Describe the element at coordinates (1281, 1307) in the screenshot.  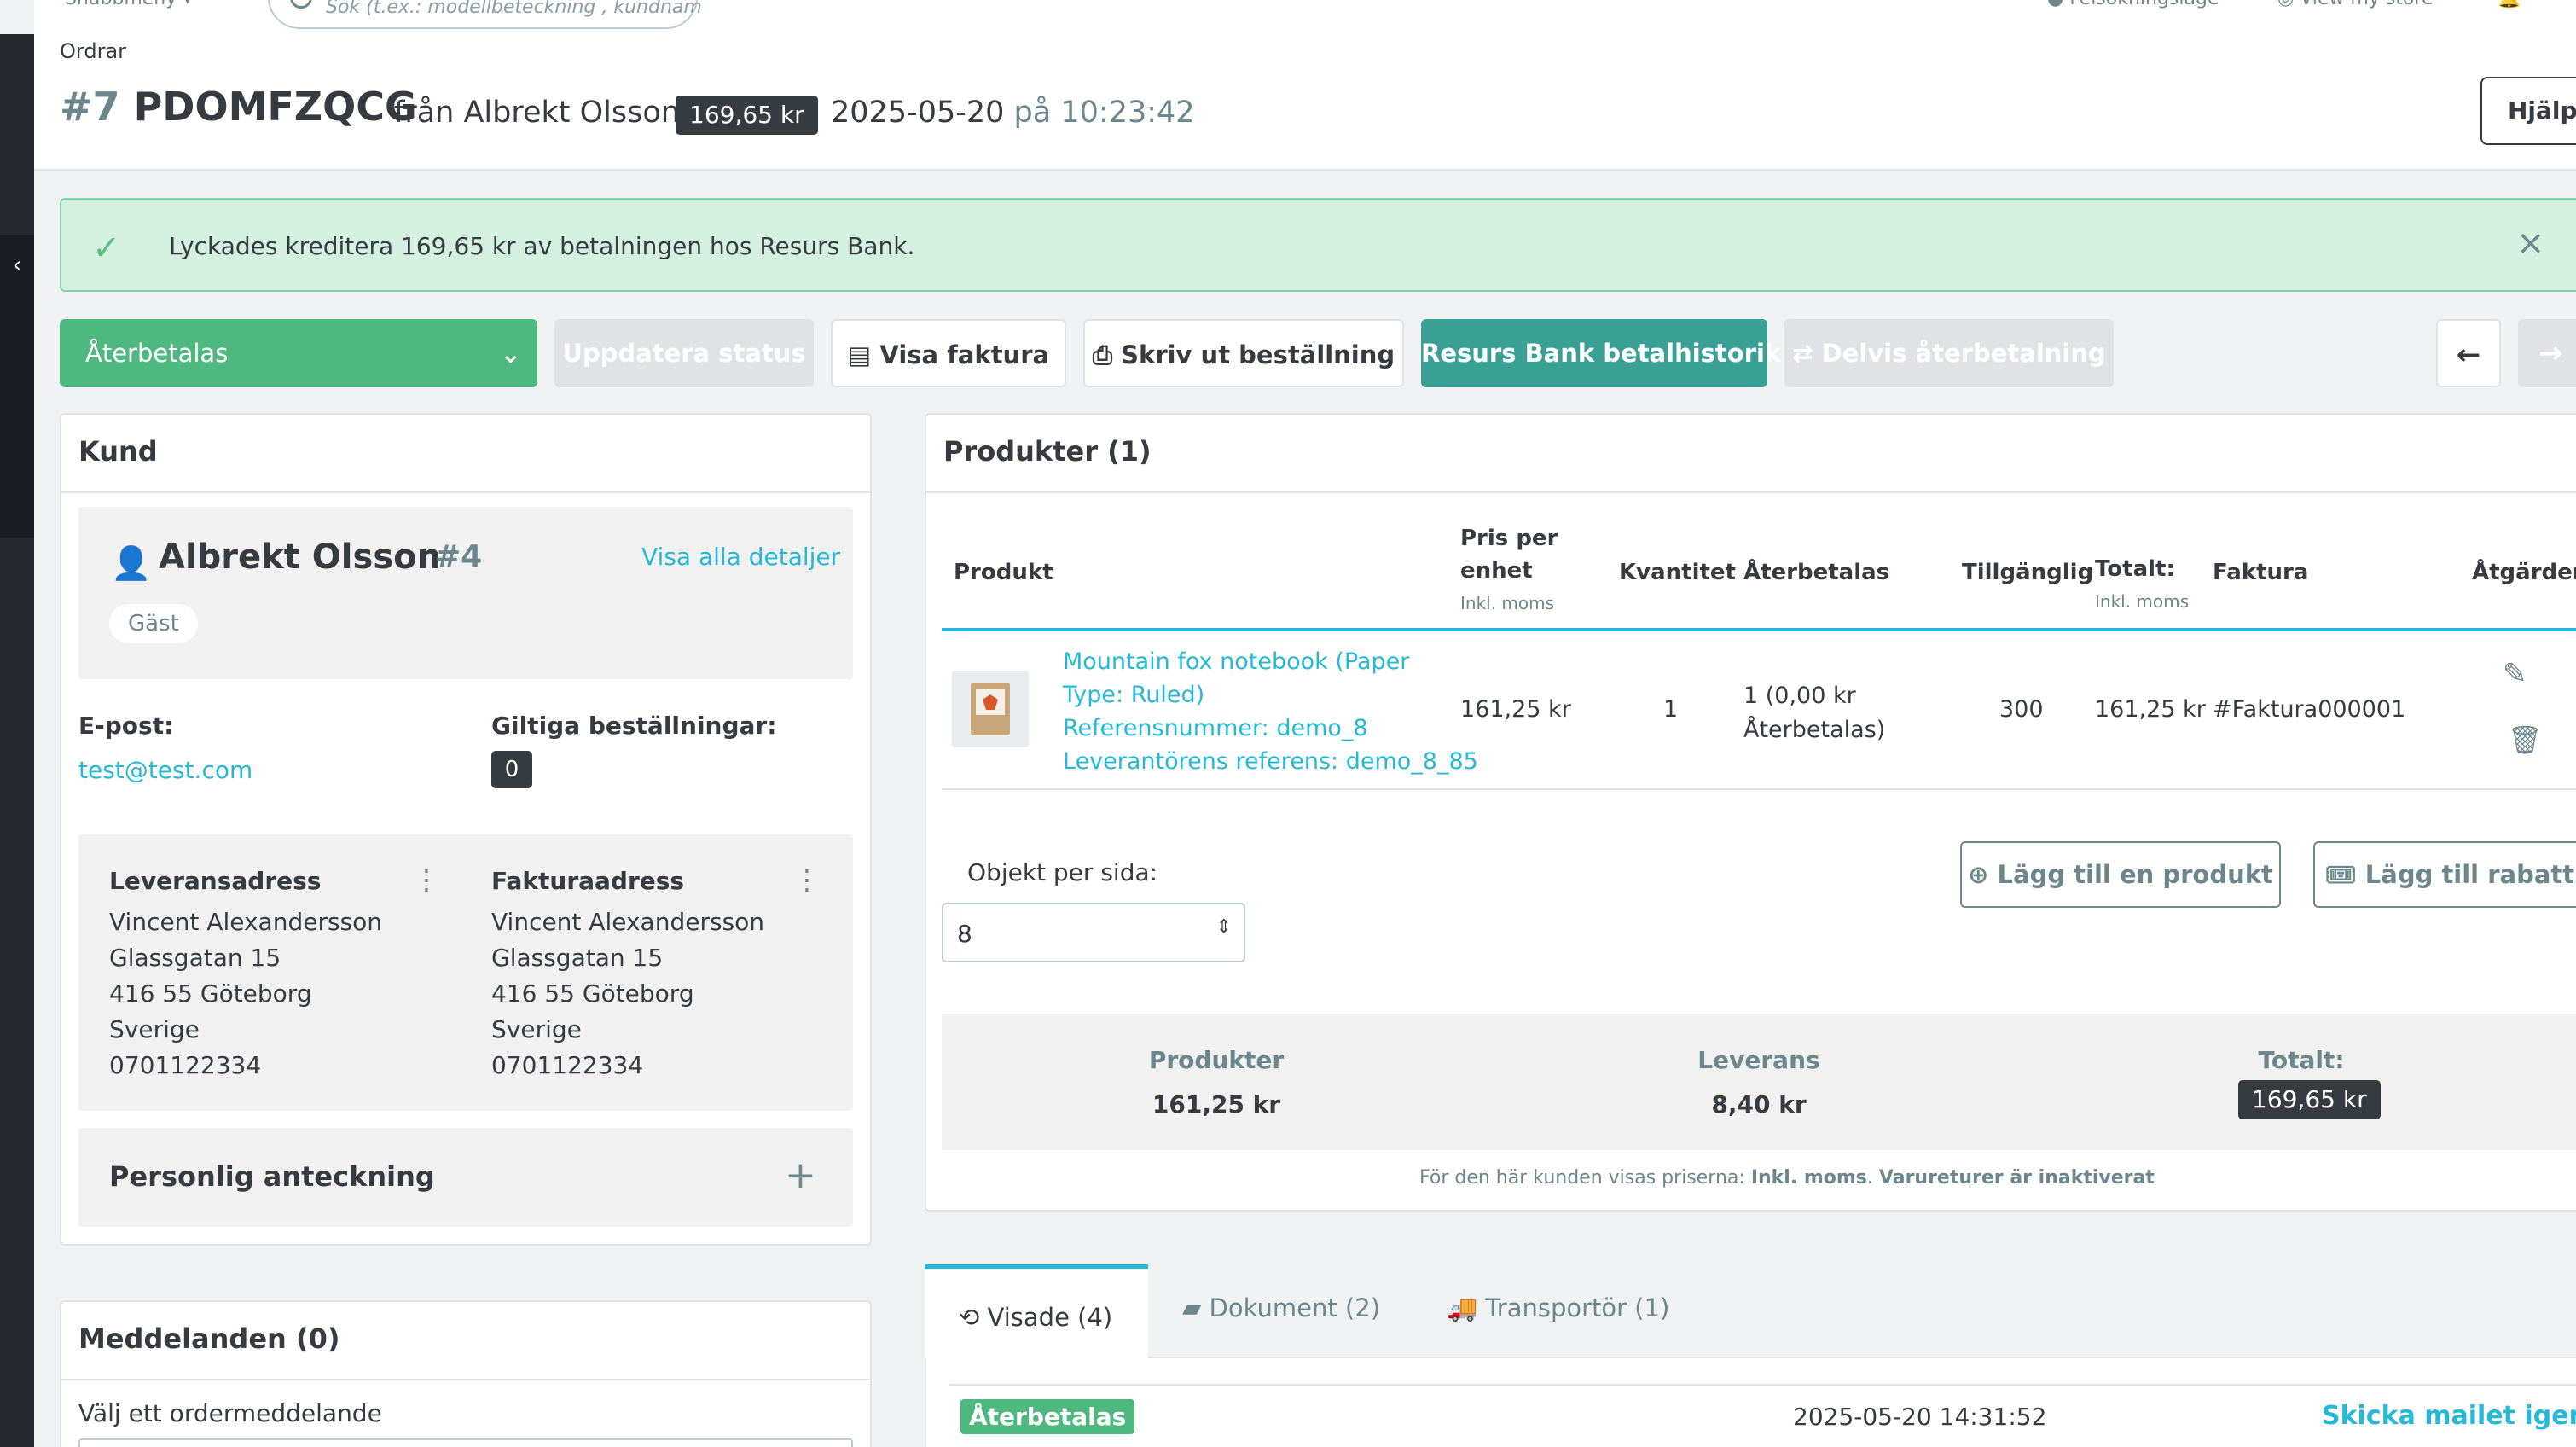
I see `tab-documents: ▰ Dokument (2)` at that location.